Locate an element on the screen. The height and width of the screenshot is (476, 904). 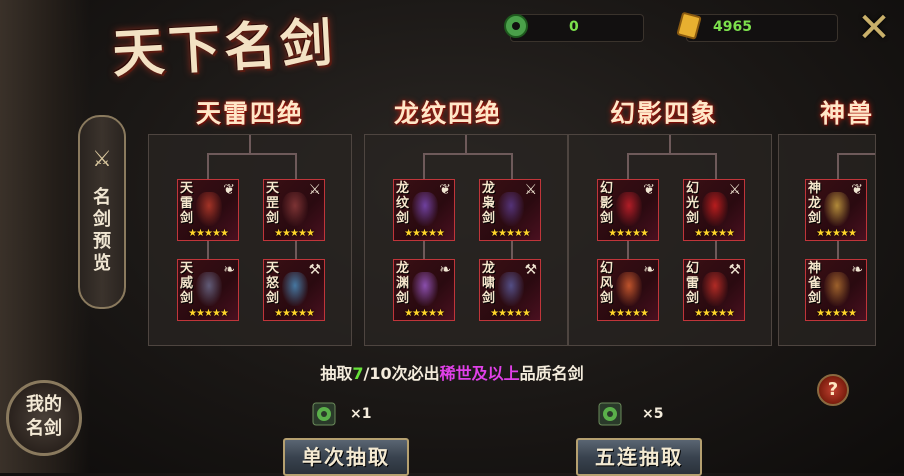
sword-card: 神雀剑 ❧ ★★★★★ is located at coordinates (836, 290).